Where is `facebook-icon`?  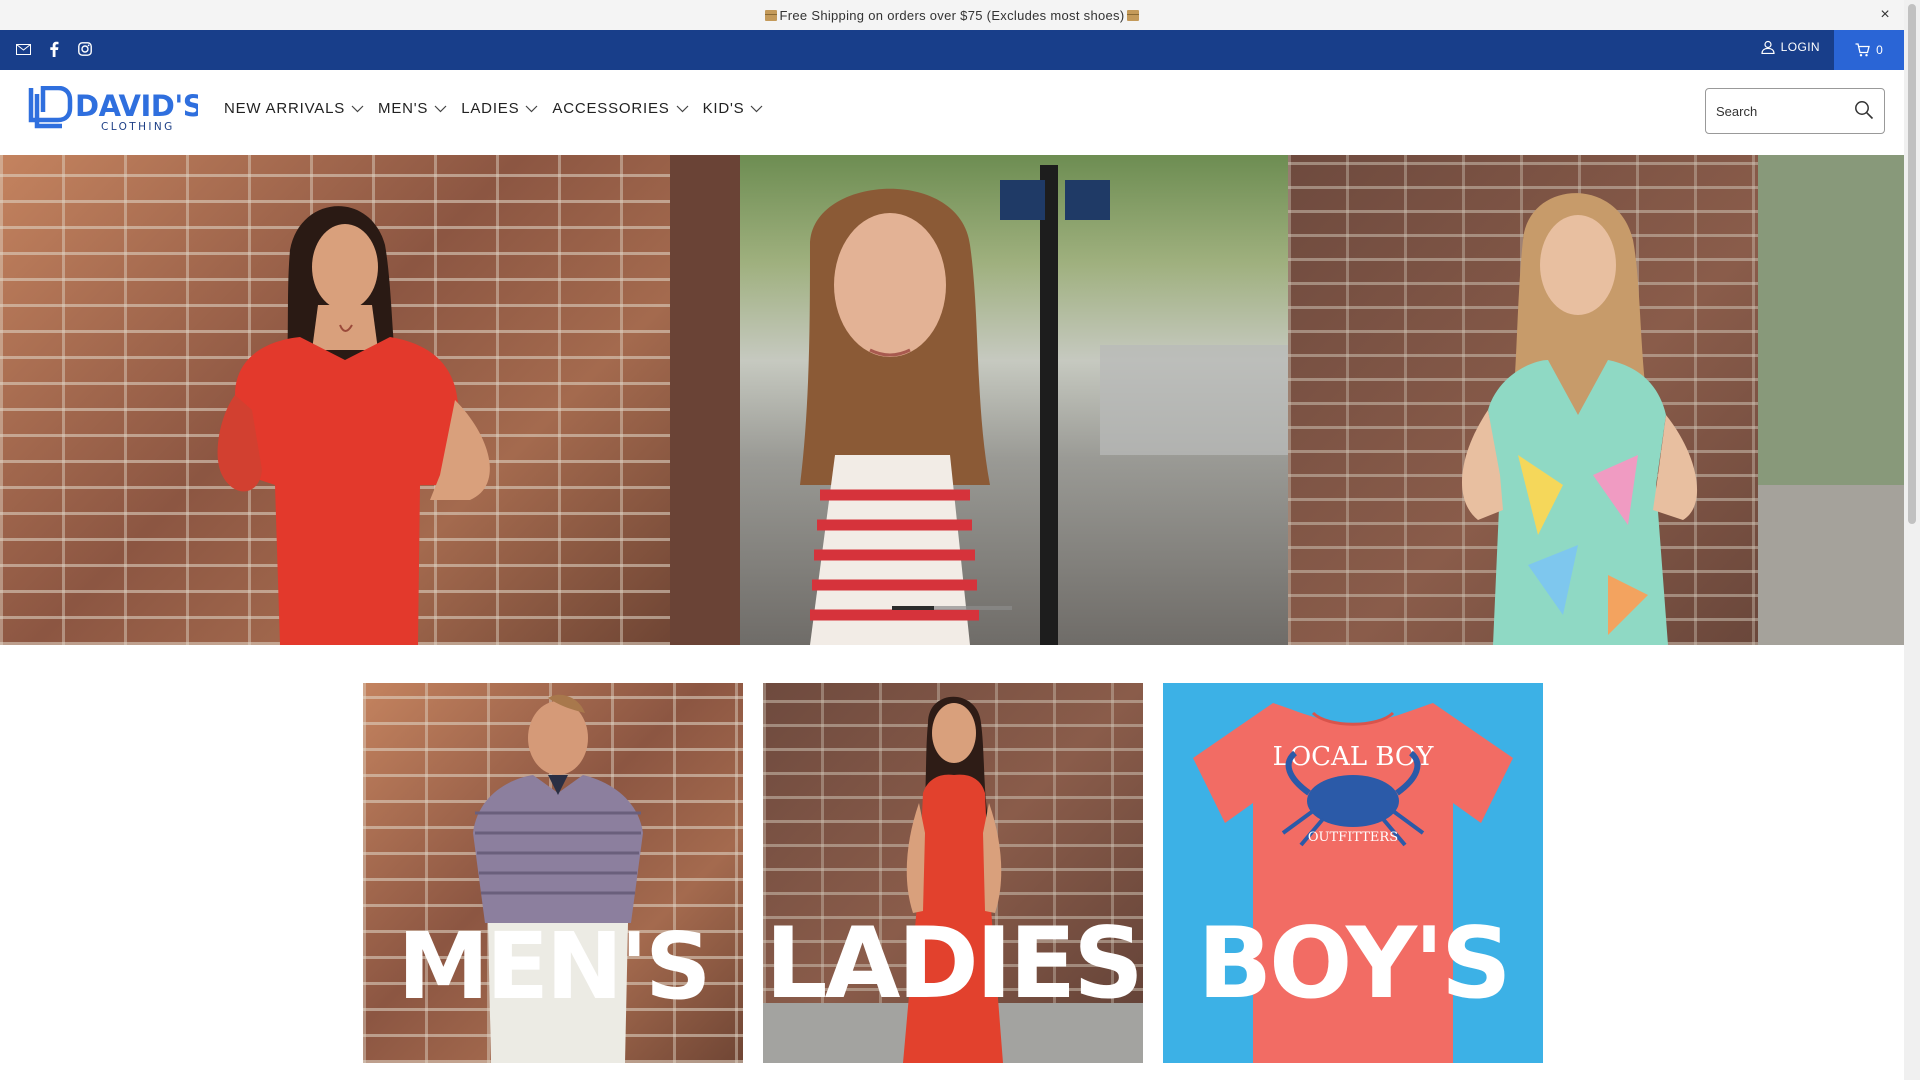
facebook-icon is located at coordinates (54, 49).